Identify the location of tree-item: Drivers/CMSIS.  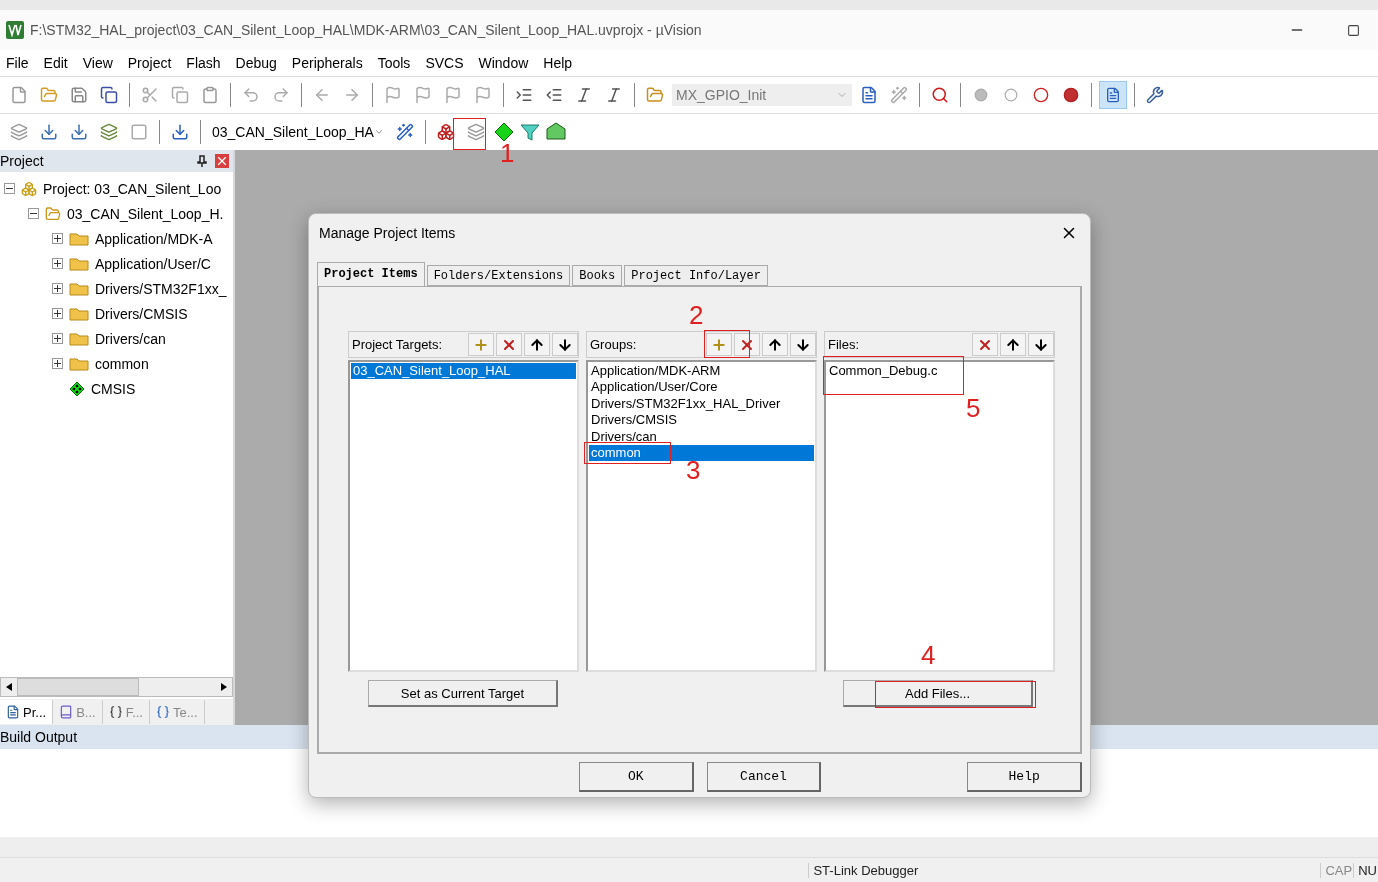
(141, 313).